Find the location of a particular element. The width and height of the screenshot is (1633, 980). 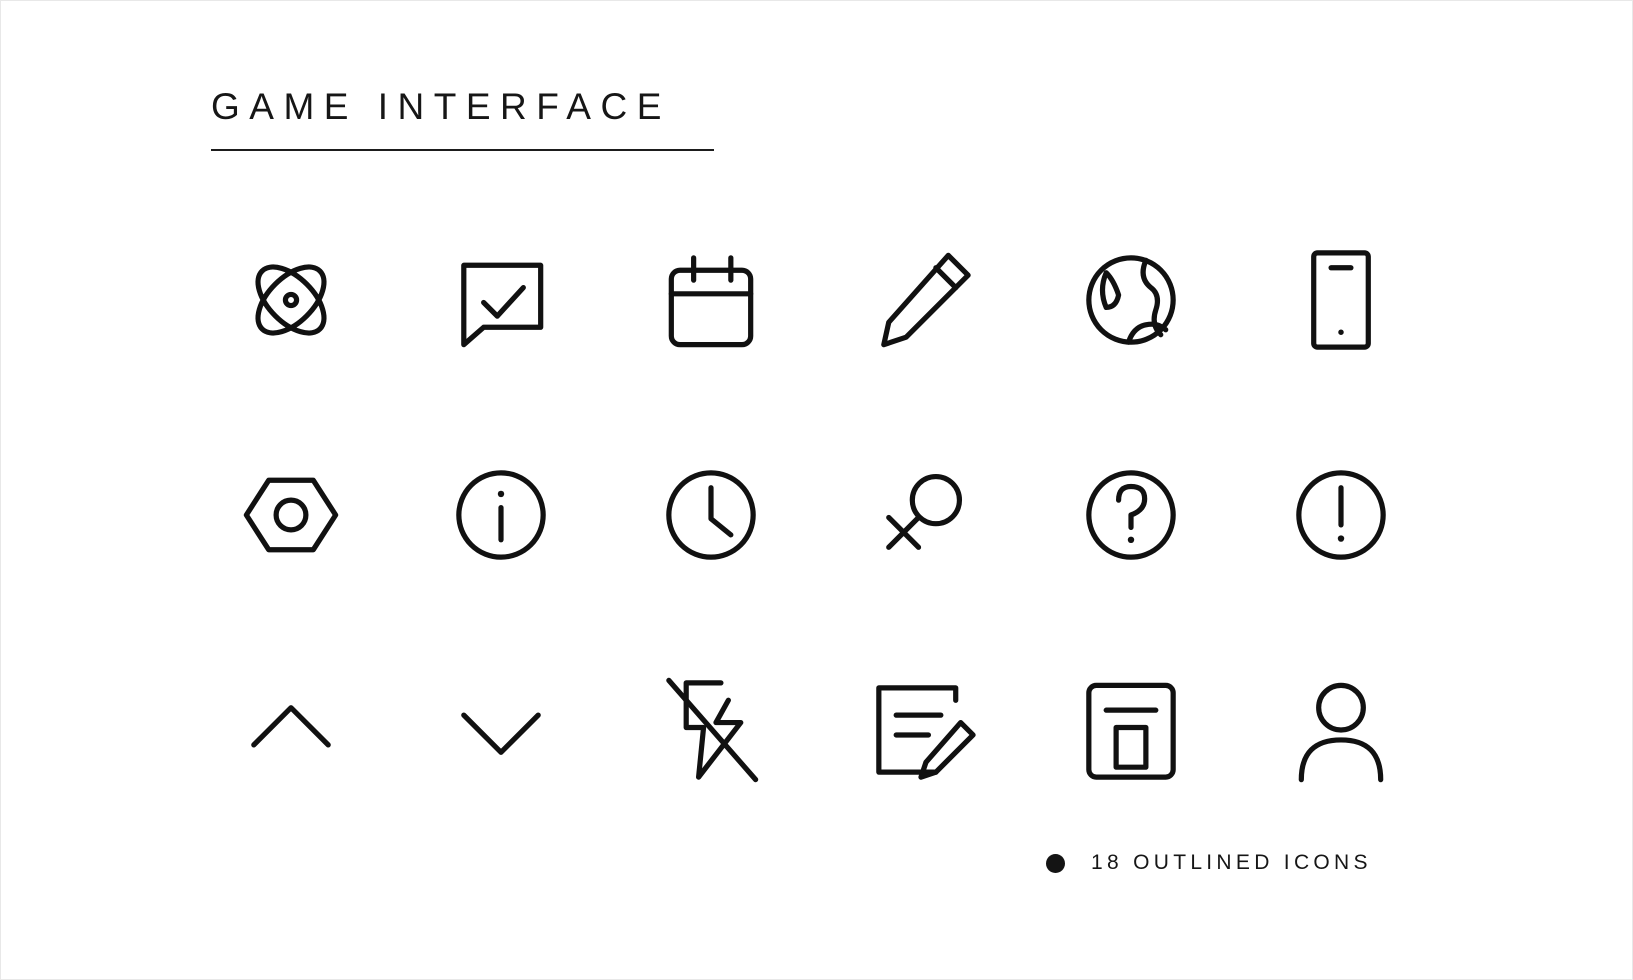

bullet-dot-icon is located at coordinates (1055, 863).